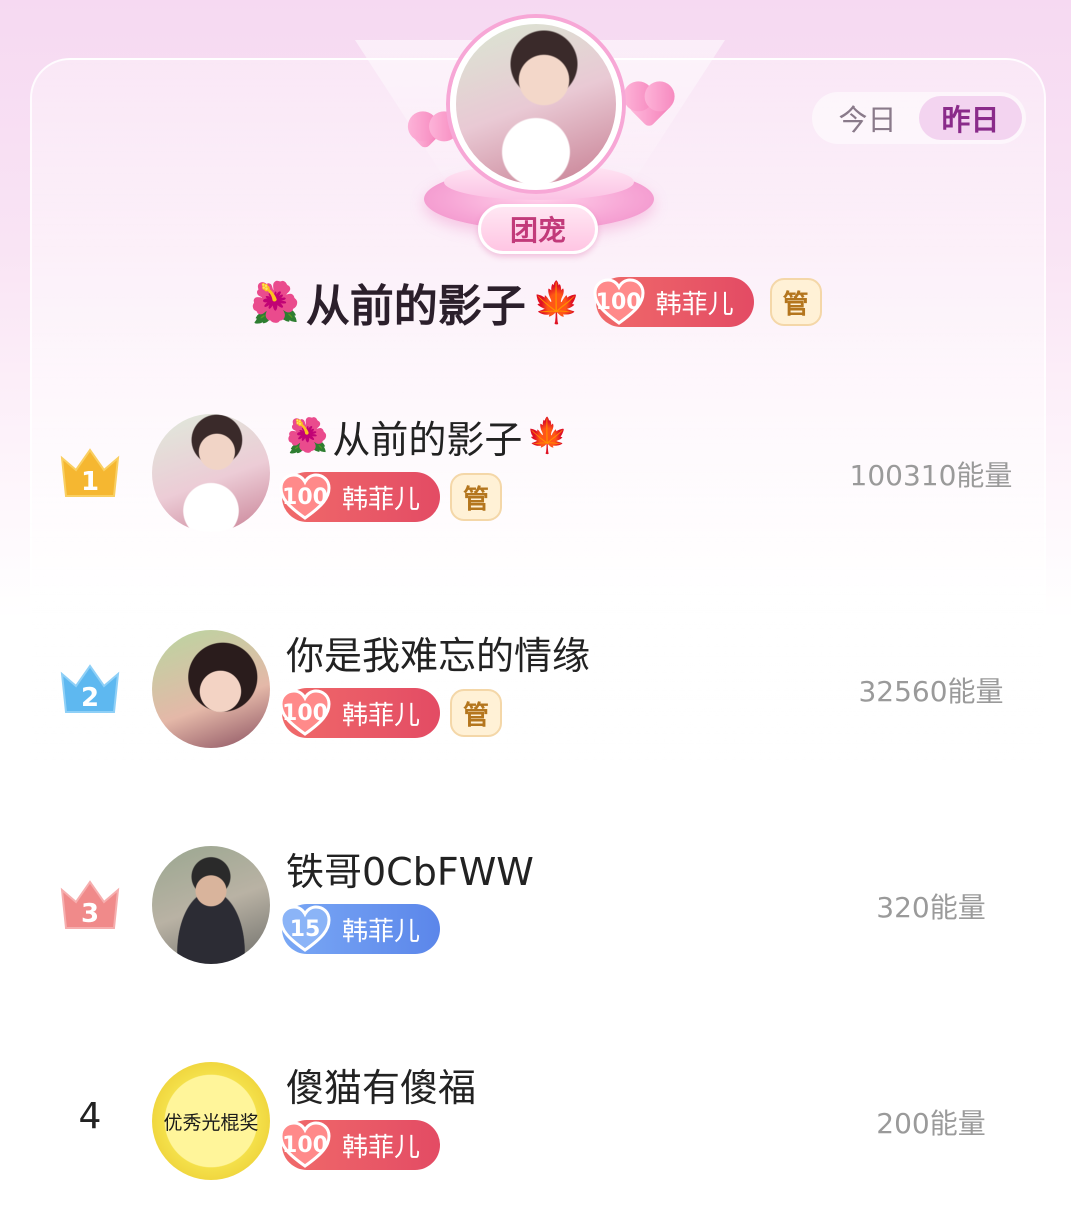 The height and width of the screenshot is (1229, 1071). I want to click on rank-crown-gold-icon: 1, so click(90, 472).